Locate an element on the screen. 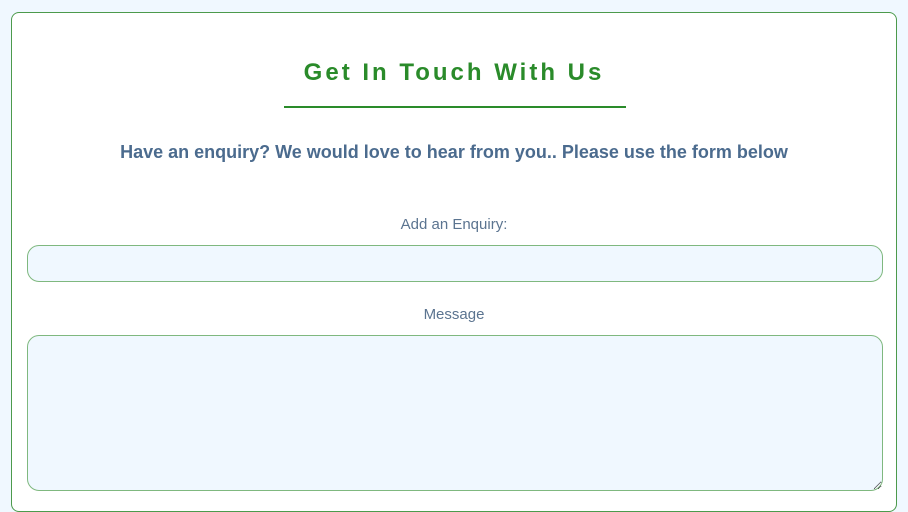 The image size is (908, 512). title-divider is located at coordinates (455, 107).